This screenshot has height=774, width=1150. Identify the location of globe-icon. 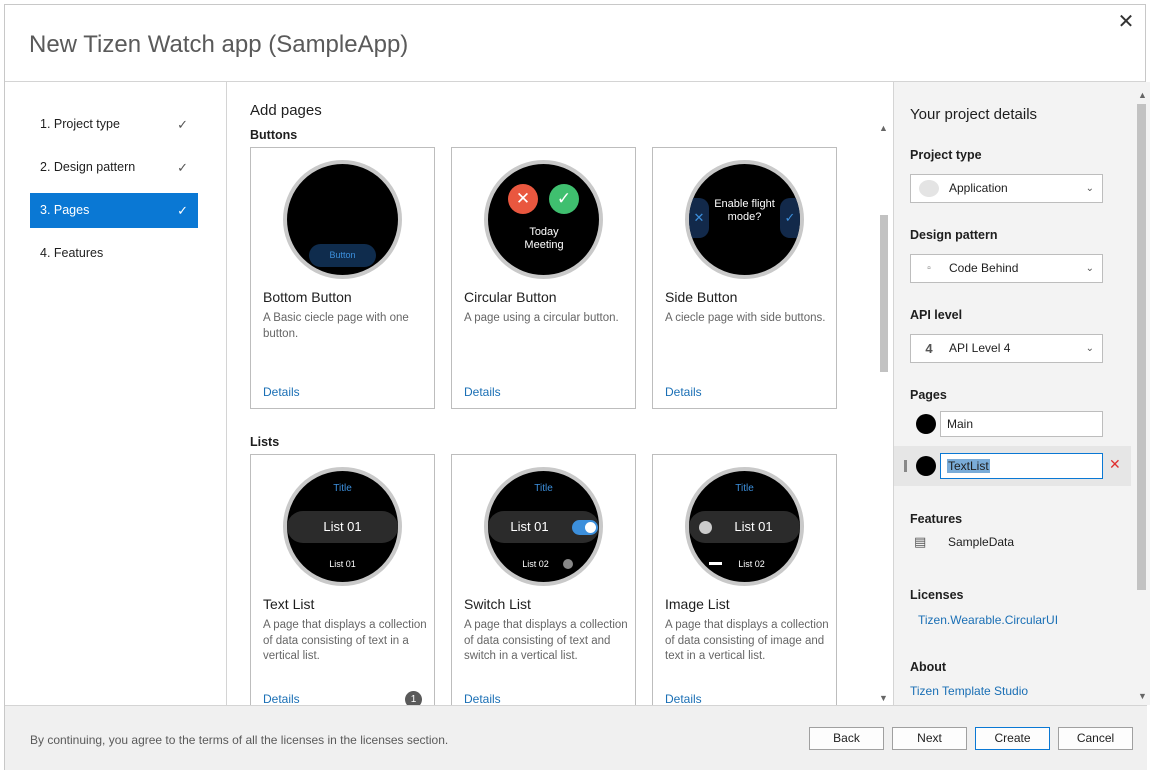
(705, 527).